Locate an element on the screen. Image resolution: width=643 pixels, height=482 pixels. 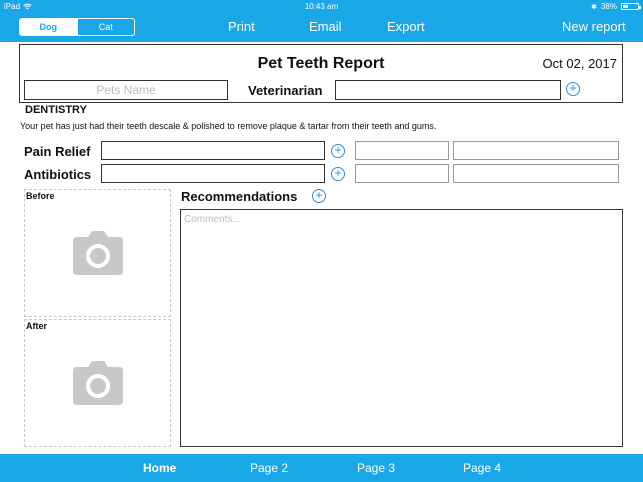
bluetooth-icon: ✱ is located at coordinates (594, 7).